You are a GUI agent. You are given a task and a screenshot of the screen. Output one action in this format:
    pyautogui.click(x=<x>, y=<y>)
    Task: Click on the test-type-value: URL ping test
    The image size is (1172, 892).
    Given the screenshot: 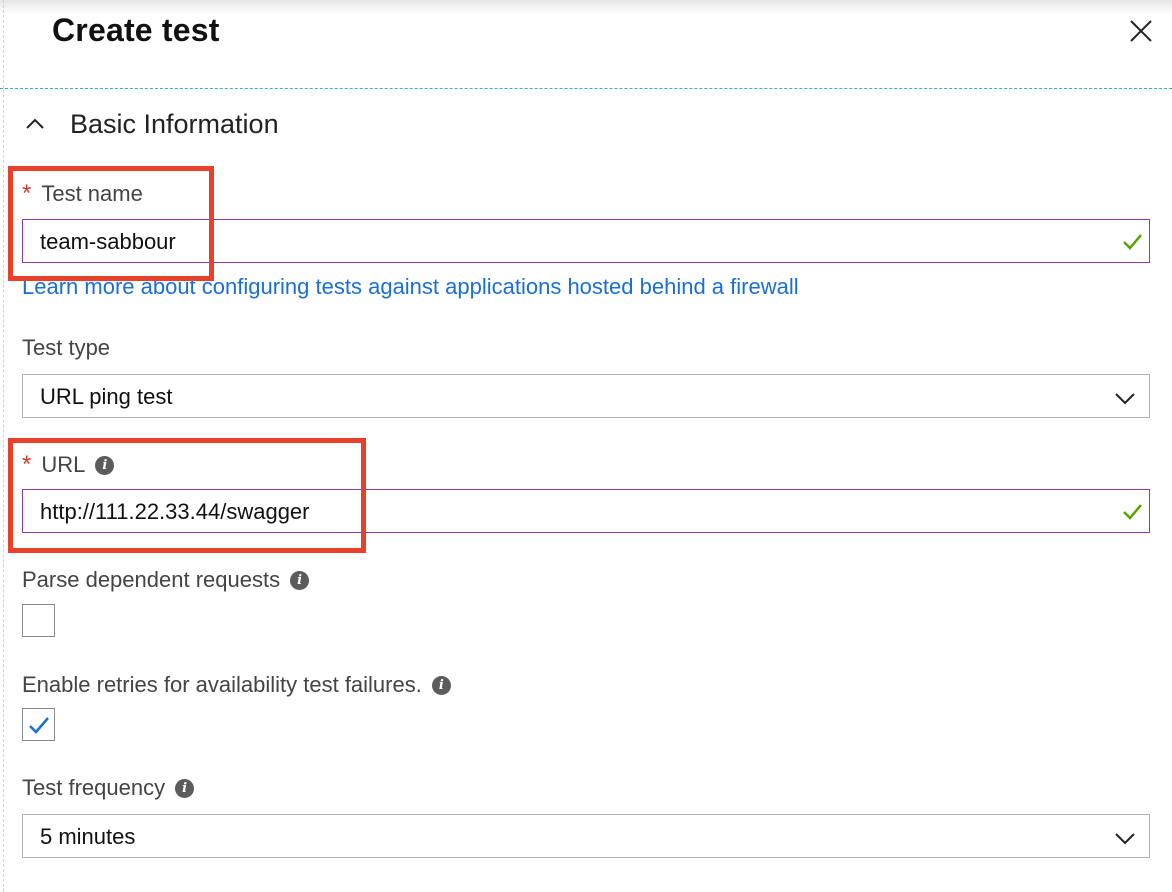 What is the action you would take?
    pyautogui.click(x=106, y=396)
    